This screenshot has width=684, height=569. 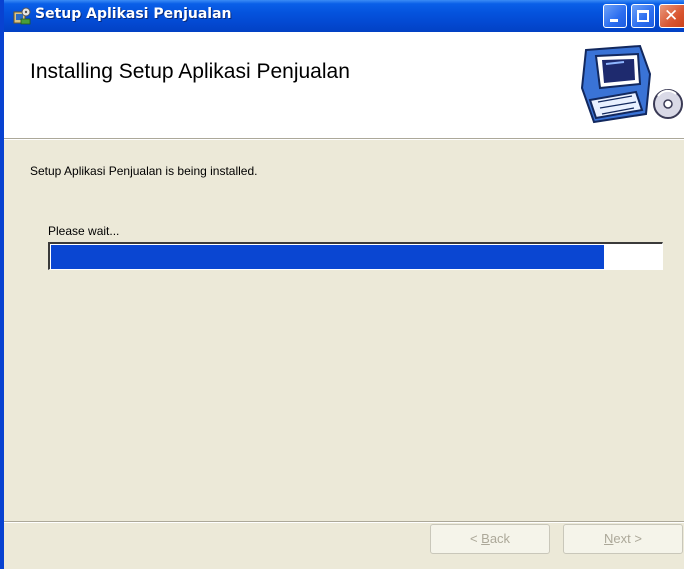 What do you see at coordinates (631, 84) in the screenshot?
I see `computer-cd-icon` at bounding box center [631, 84].